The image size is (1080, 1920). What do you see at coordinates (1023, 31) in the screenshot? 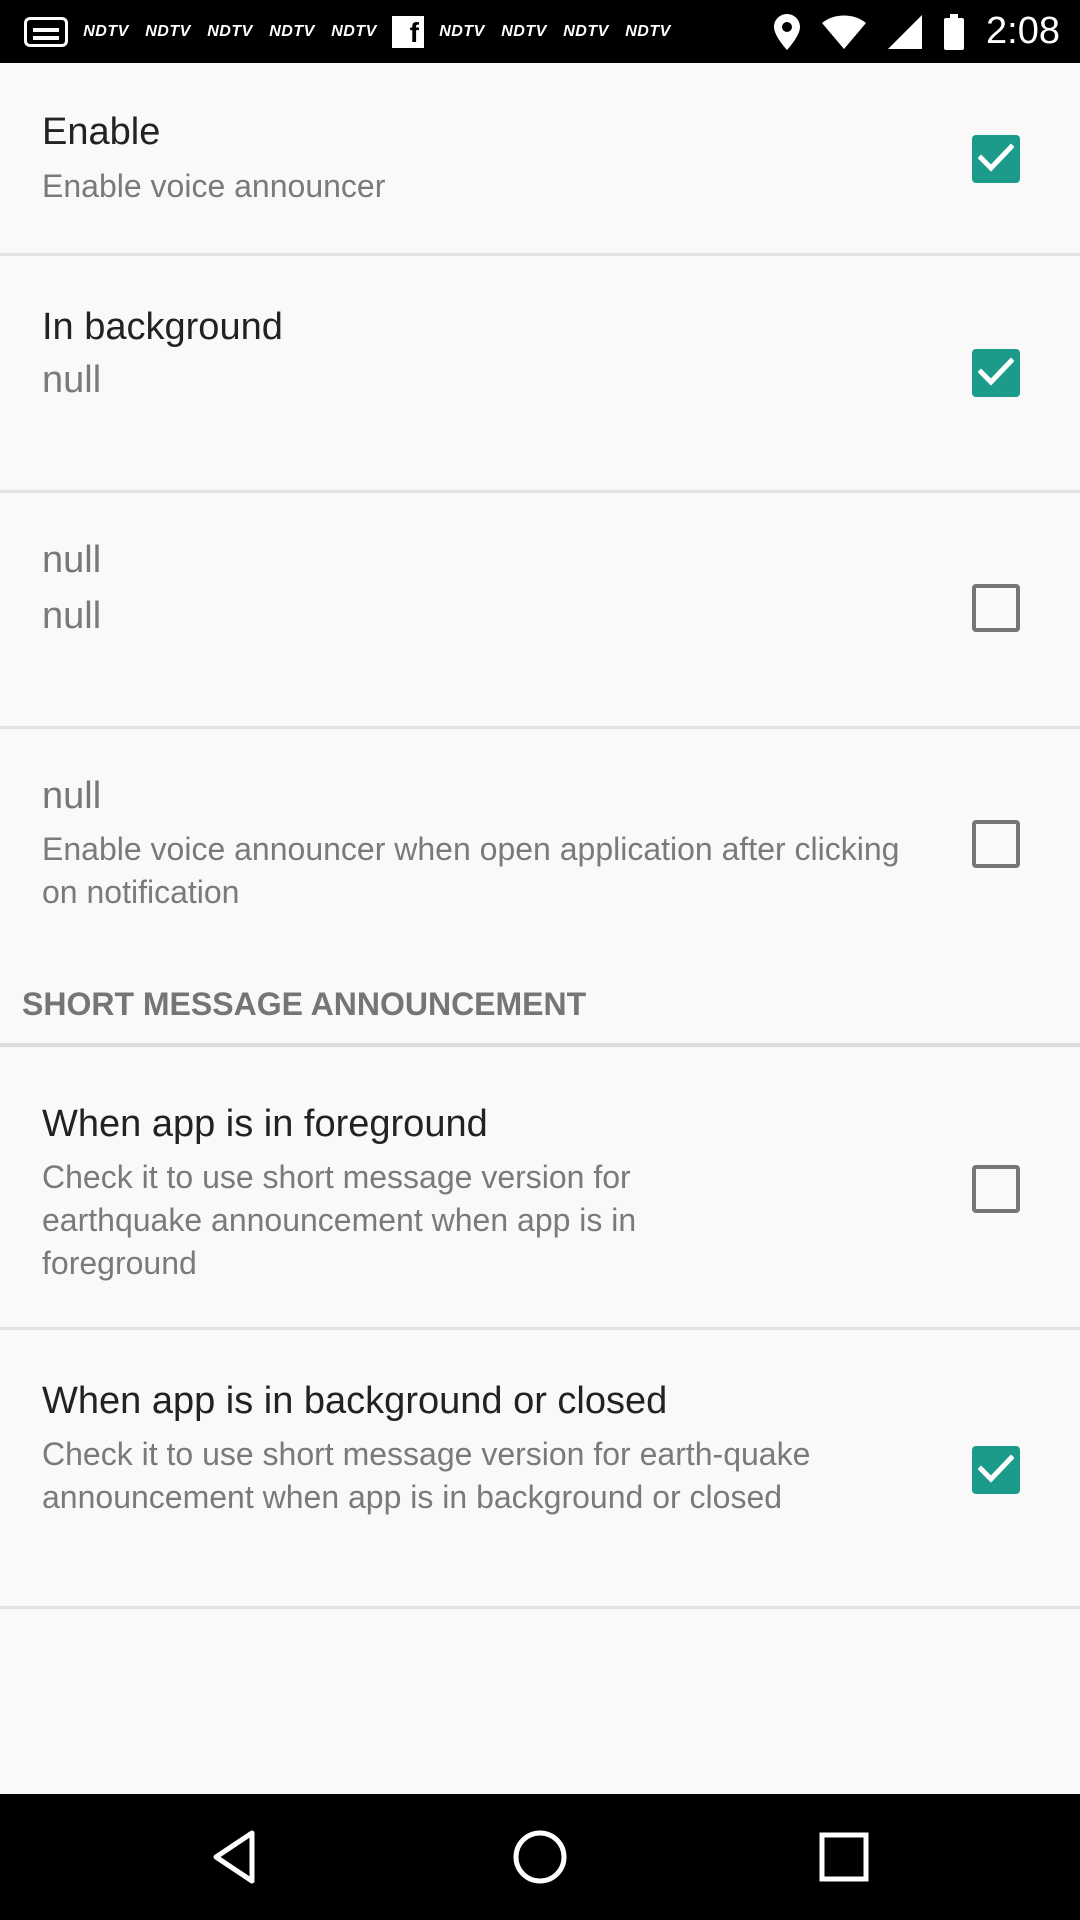
I see `clock: 2:08` at bounding box center [1023, 31].